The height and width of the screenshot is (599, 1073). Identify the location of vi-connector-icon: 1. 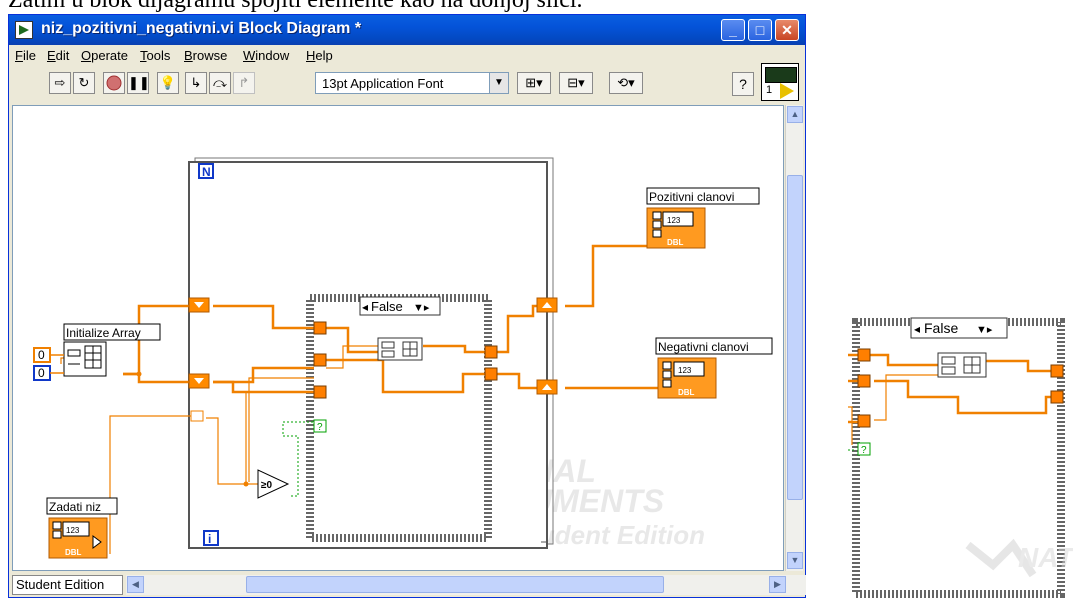
(780, 82).